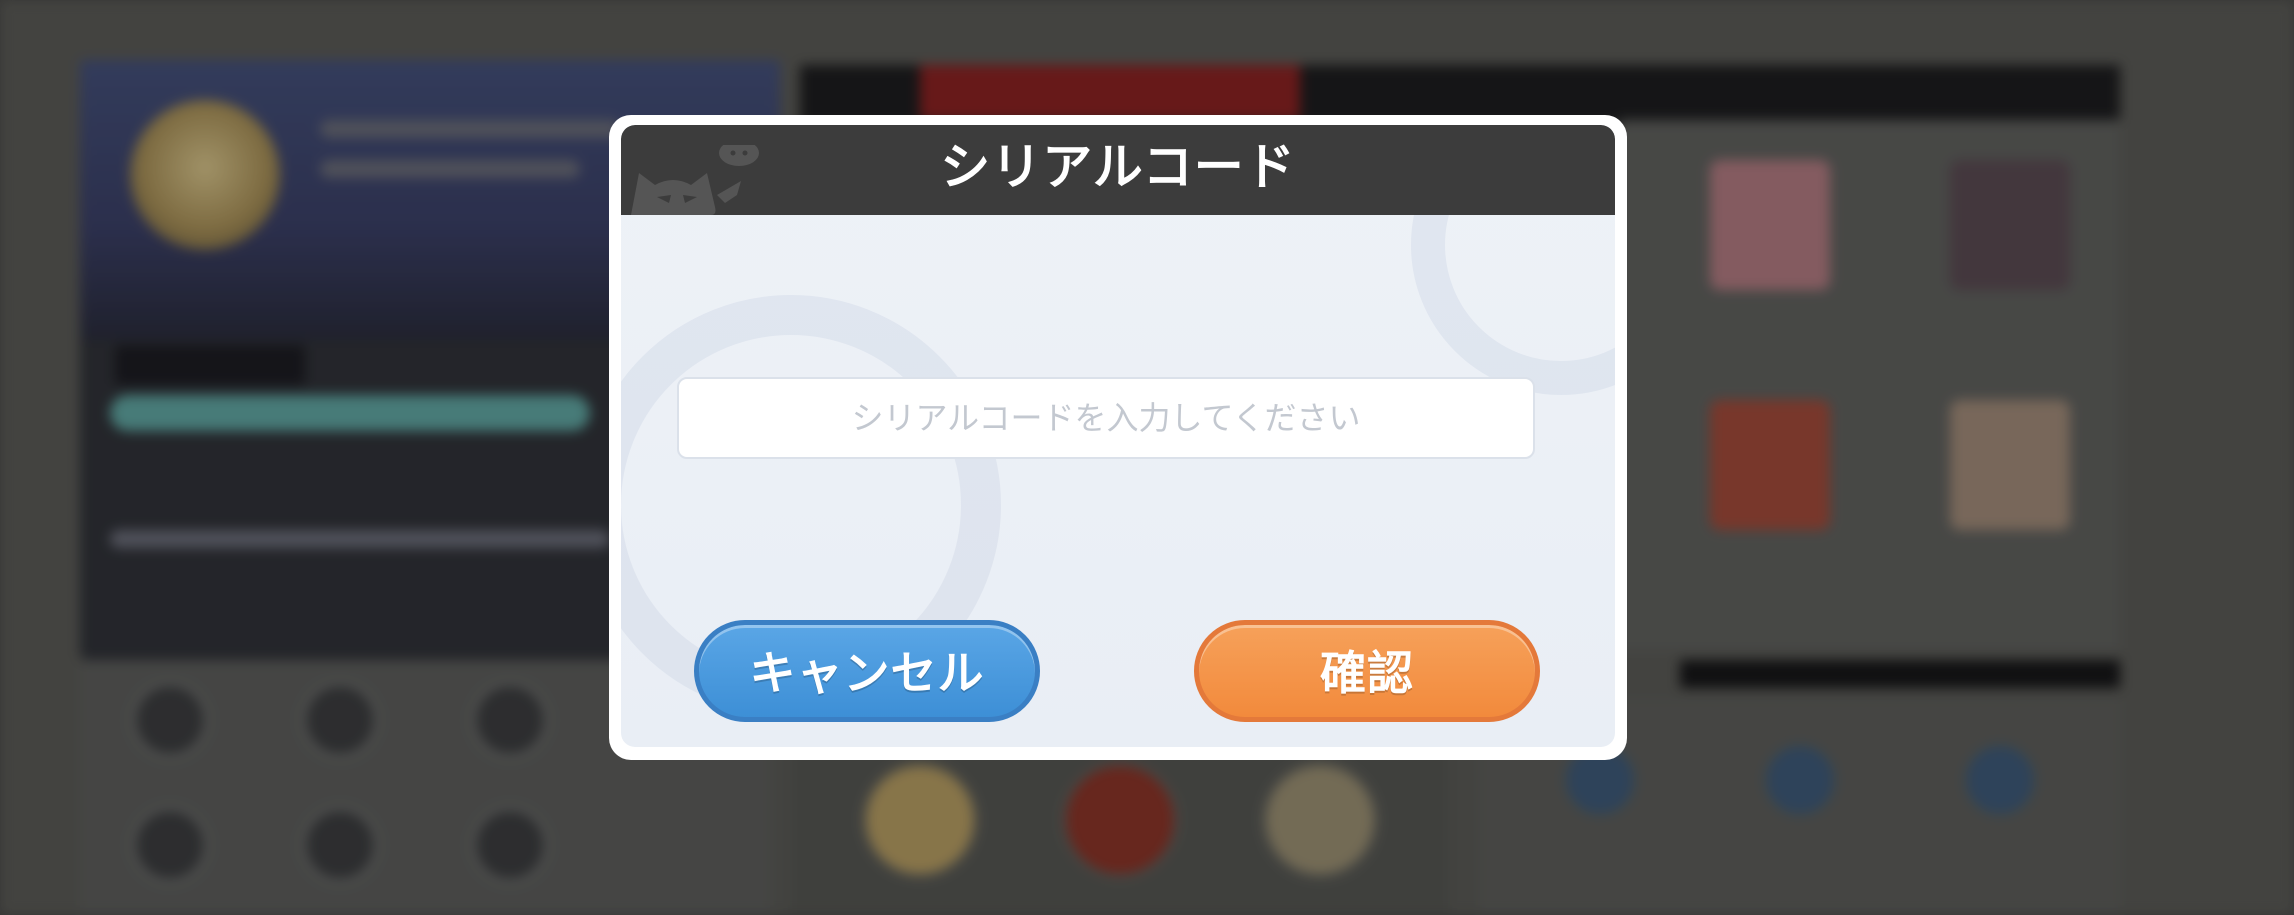 This screenshot has height=915, width=2294. I want to click on dialog-header: シリアルコード, so click(1118, 170).